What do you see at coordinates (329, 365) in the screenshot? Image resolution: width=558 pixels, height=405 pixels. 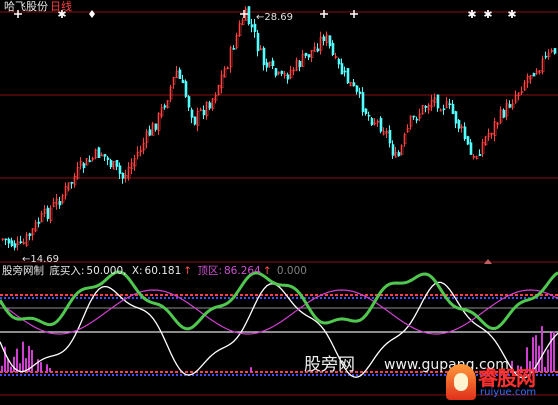 I see `watermark-cn: 股旁网` at bounding box center [329, 365].